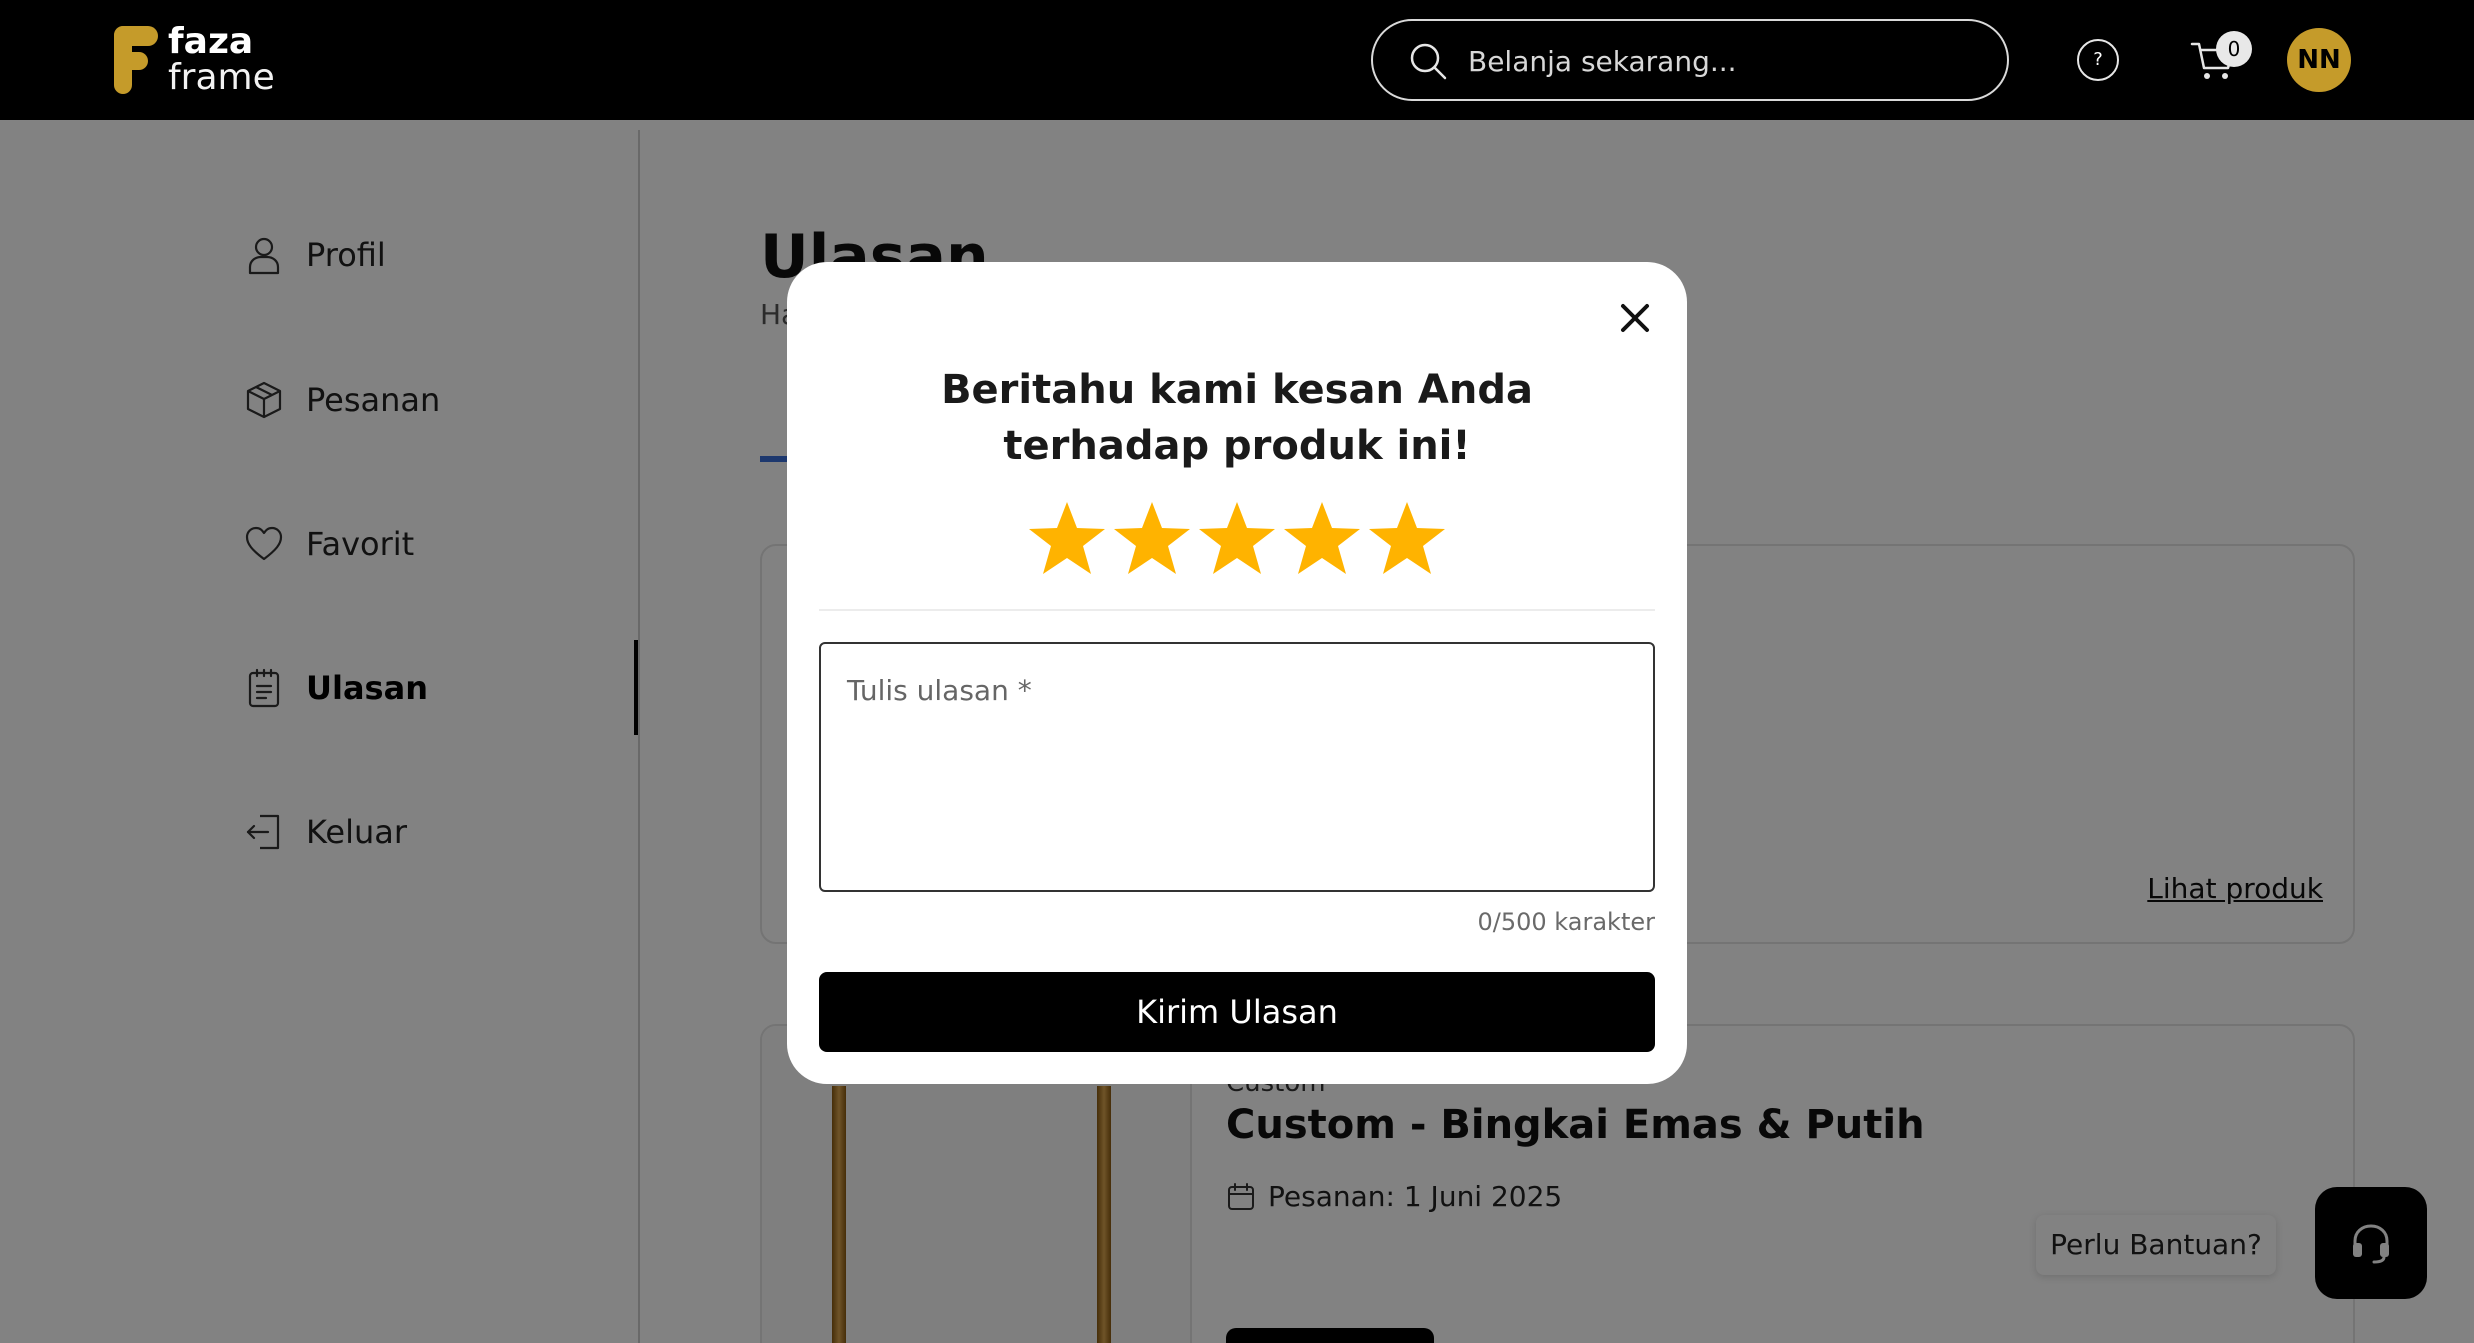 This screenshot has width=2474, height=1343. I want to click on star-rating, so click(1237, 538).